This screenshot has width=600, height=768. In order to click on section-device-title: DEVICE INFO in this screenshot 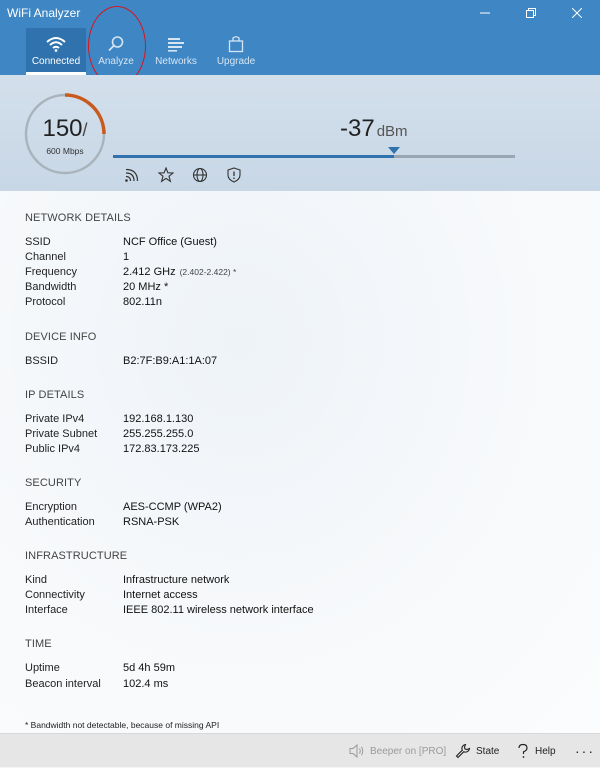, I will do `click(61, 337)`.